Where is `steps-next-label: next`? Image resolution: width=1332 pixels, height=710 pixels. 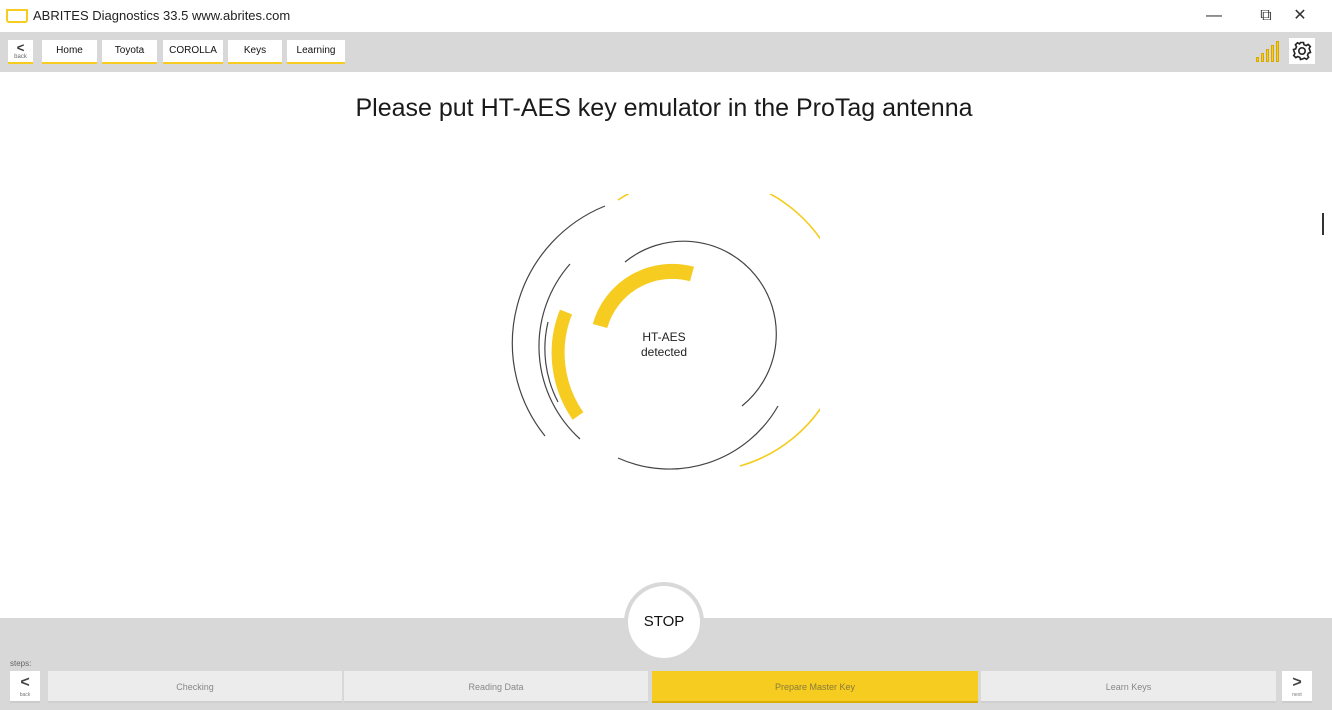
steps-next-label: next is located at coordinates (1297, 695).